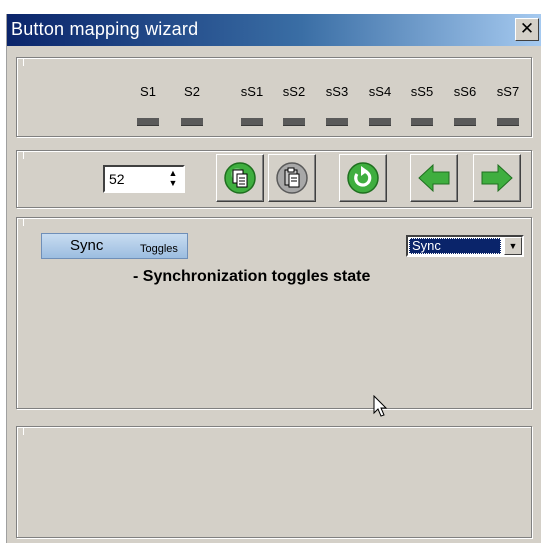 Image resolution: width=541 pixels, height=543 pixels. Describe the element at coordinates (337, 91) in the screenshot. I see `led-label-ss3: sS3` at that location.